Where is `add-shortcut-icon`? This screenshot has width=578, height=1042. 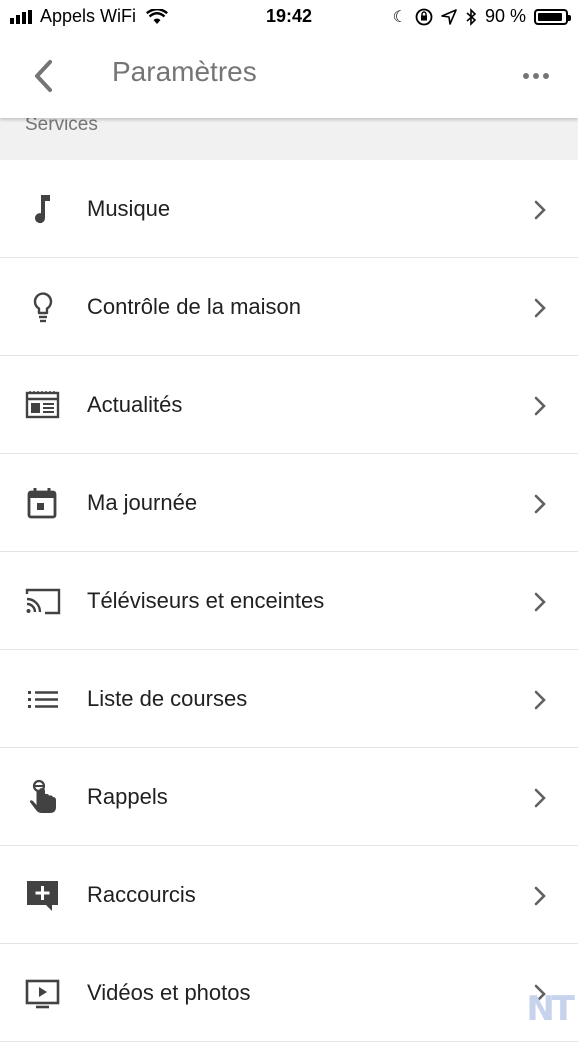
add-shortcut-icon is located at coordinates (42, 896).